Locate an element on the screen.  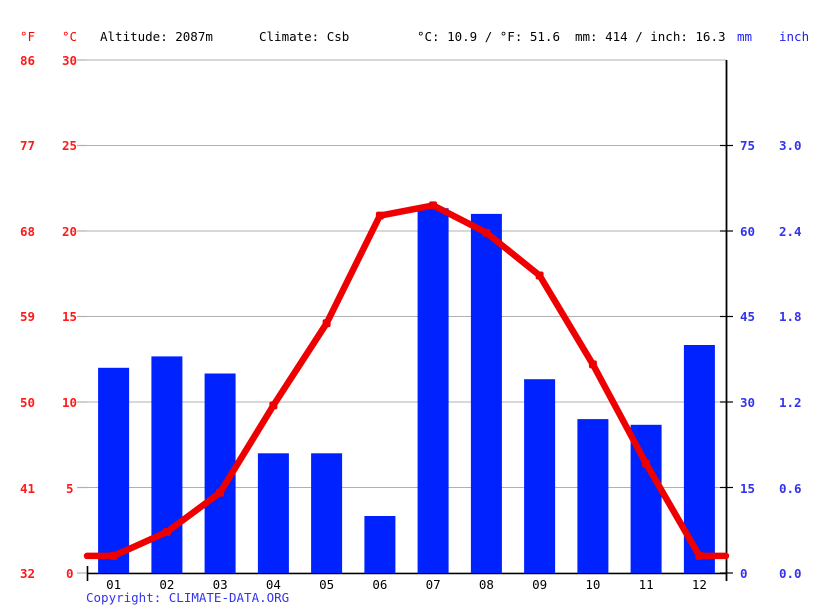
month-label: 08 is located at coordinates (486, 584).